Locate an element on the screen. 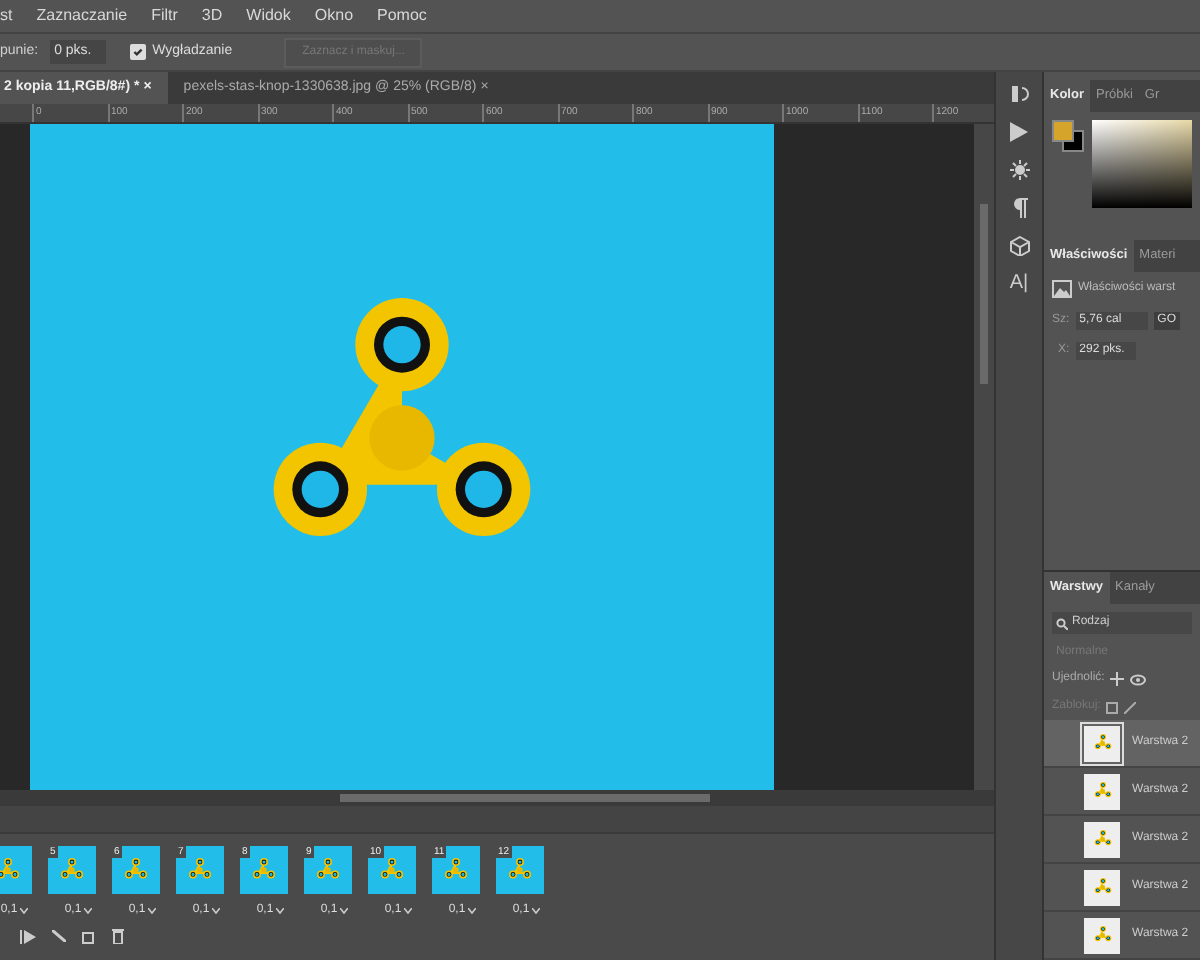 The height and width of the screenshot is (960, 1200). image-icon is located at coordinates (1062, 288).